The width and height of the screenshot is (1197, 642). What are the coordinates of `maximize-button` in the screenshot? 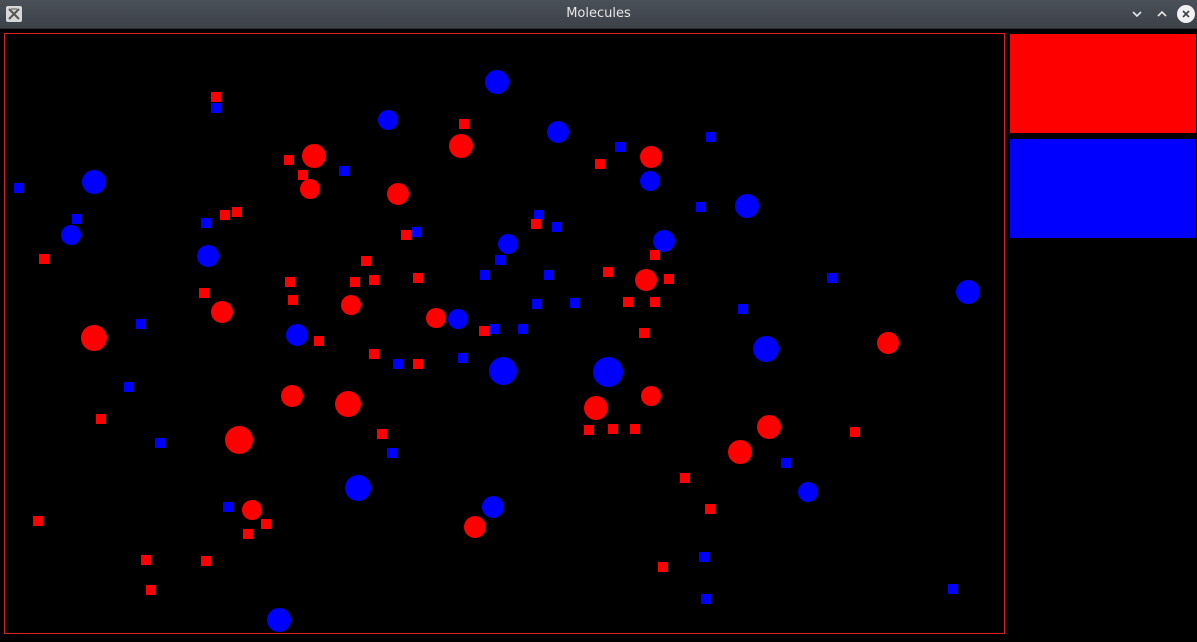 It's located at (1162, 14).